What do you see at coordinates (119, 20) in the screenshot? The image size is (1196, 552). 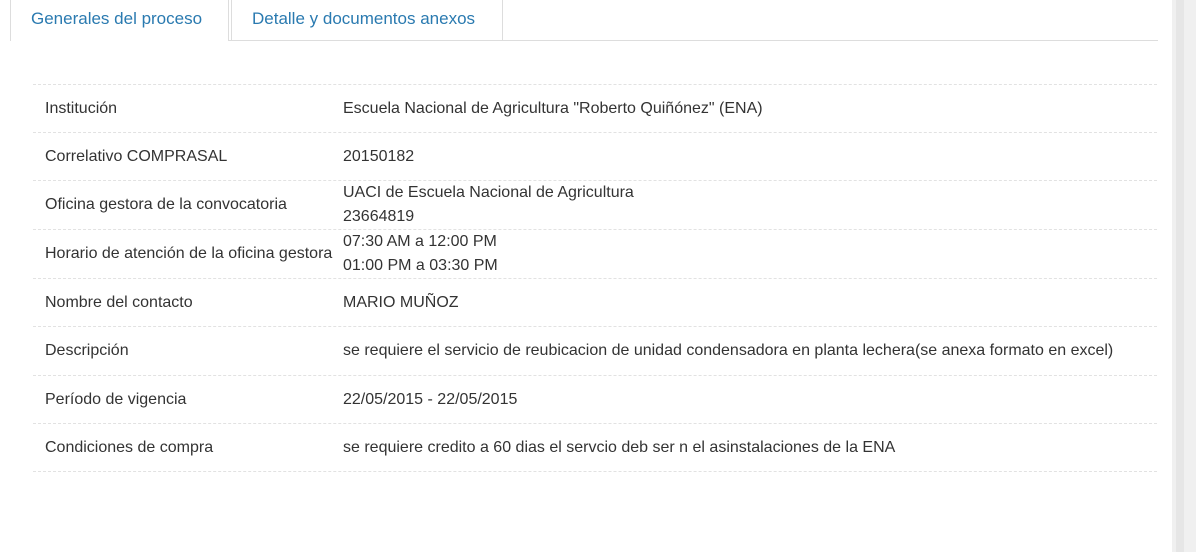 I see `tab-generales-del-proceso: Generales del proceso` at bounding box center [119, 20].